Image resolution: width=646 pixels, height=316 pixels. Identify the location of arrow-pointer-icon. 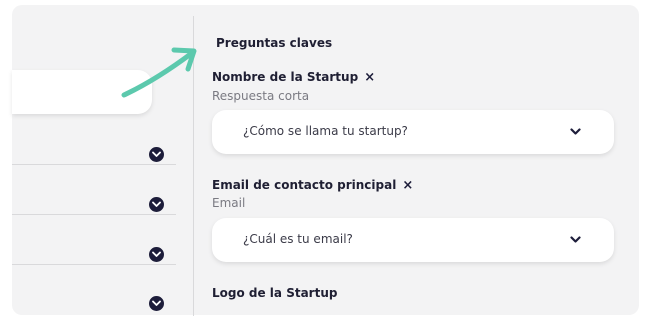
(159, 72).